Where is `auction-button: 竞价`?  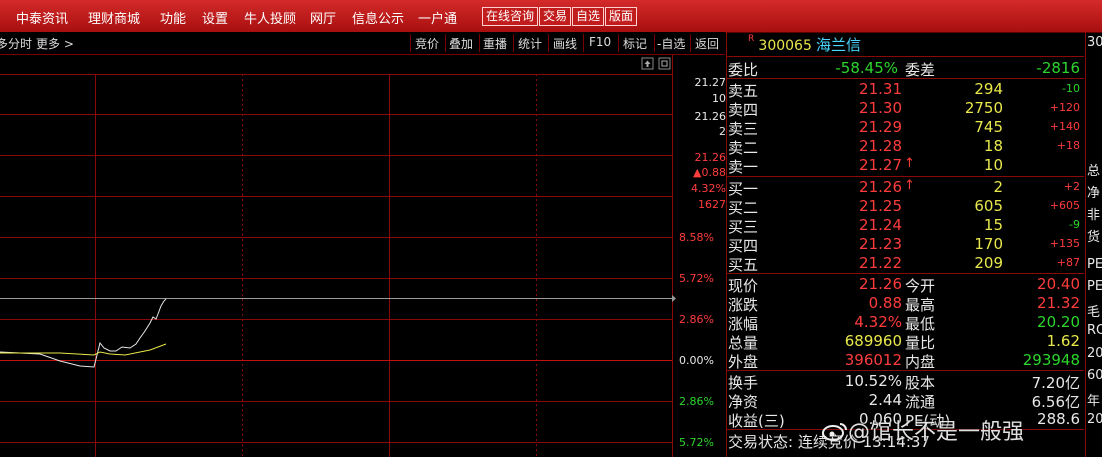
auction-button: 竞价 is located at coordinates (427, 43).